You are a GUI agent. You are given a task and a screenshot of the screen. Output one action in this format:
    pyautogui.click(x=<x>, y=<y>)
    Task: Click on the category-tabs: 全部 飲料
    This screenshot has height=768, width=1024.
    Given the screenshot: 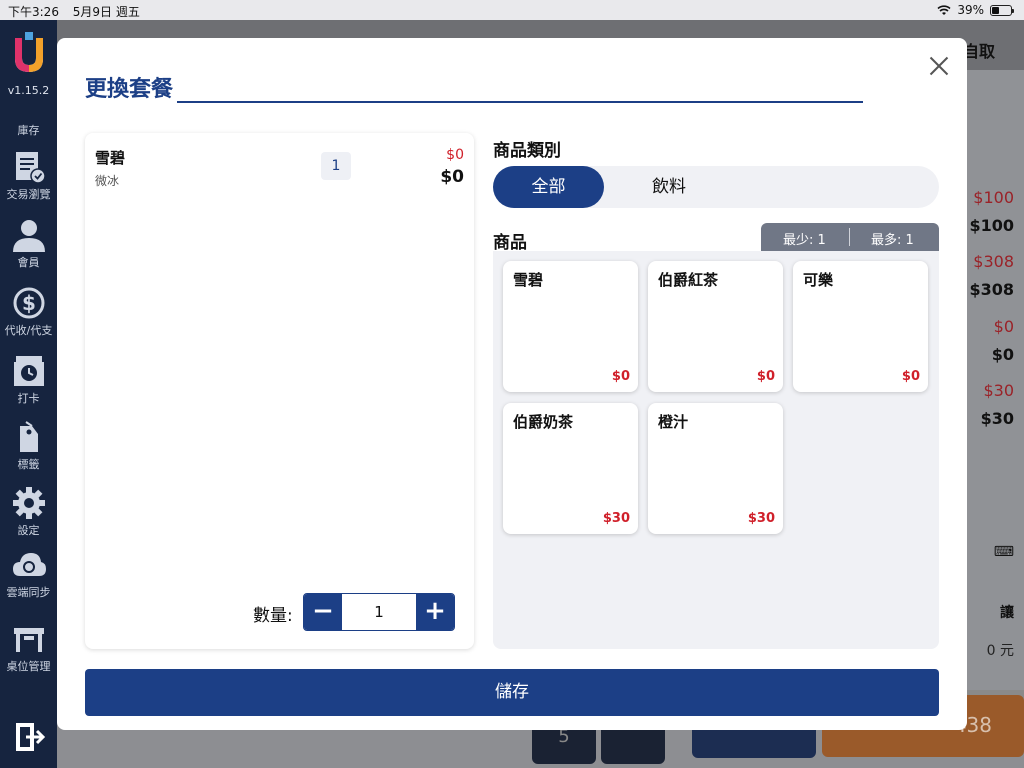 What is the action you would take?
    pyautogui.click(x=716, y=187)
    